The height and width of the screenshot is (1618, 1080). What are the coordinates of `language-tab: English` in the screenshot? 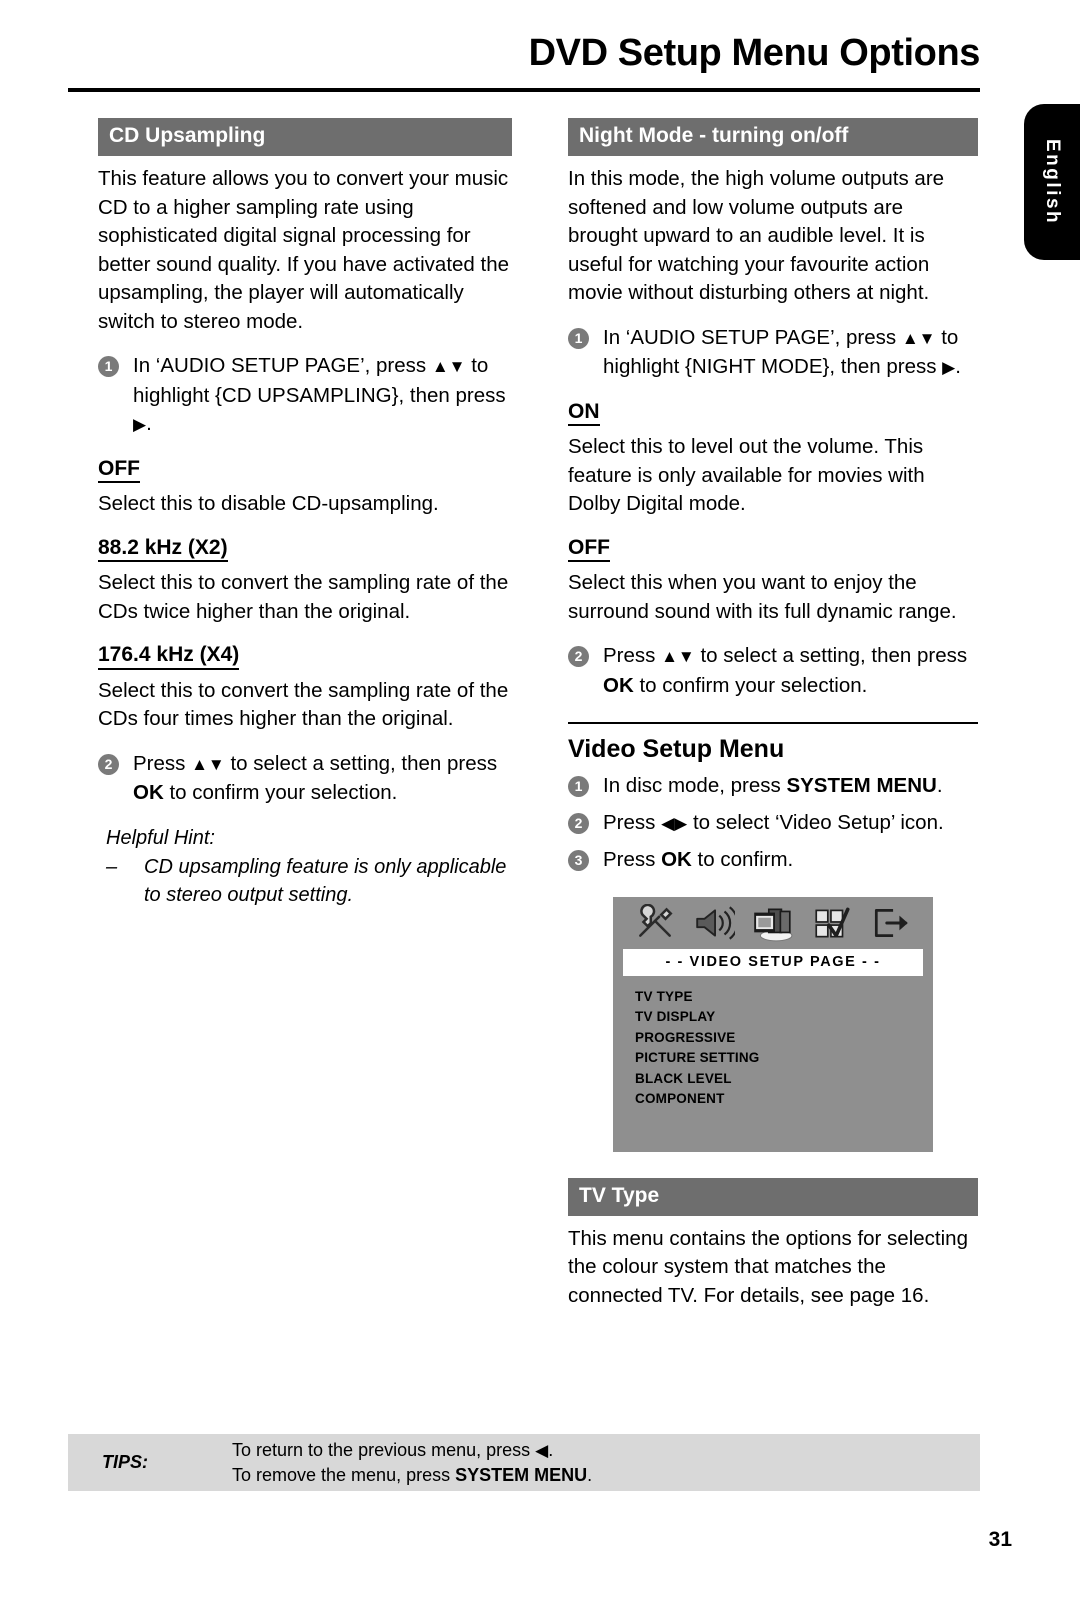 It's located at (1052, 182).